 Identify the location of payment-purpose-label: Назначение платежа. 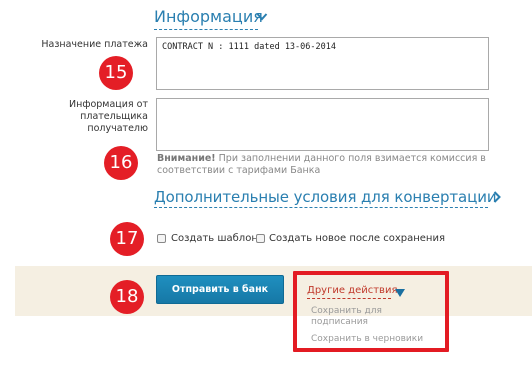
(94, 44).